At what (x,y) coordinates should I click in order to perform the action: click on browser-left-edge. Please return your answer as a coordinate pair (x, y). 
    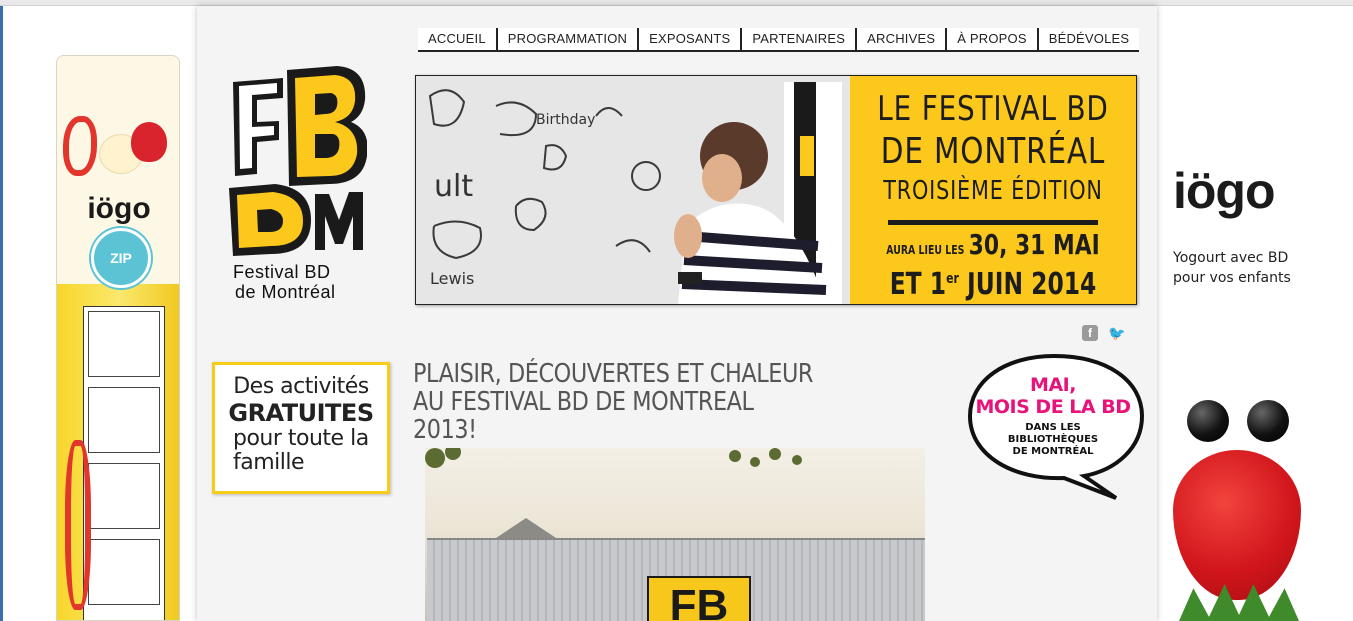
    Looking at the image, I should click on (1, 313).